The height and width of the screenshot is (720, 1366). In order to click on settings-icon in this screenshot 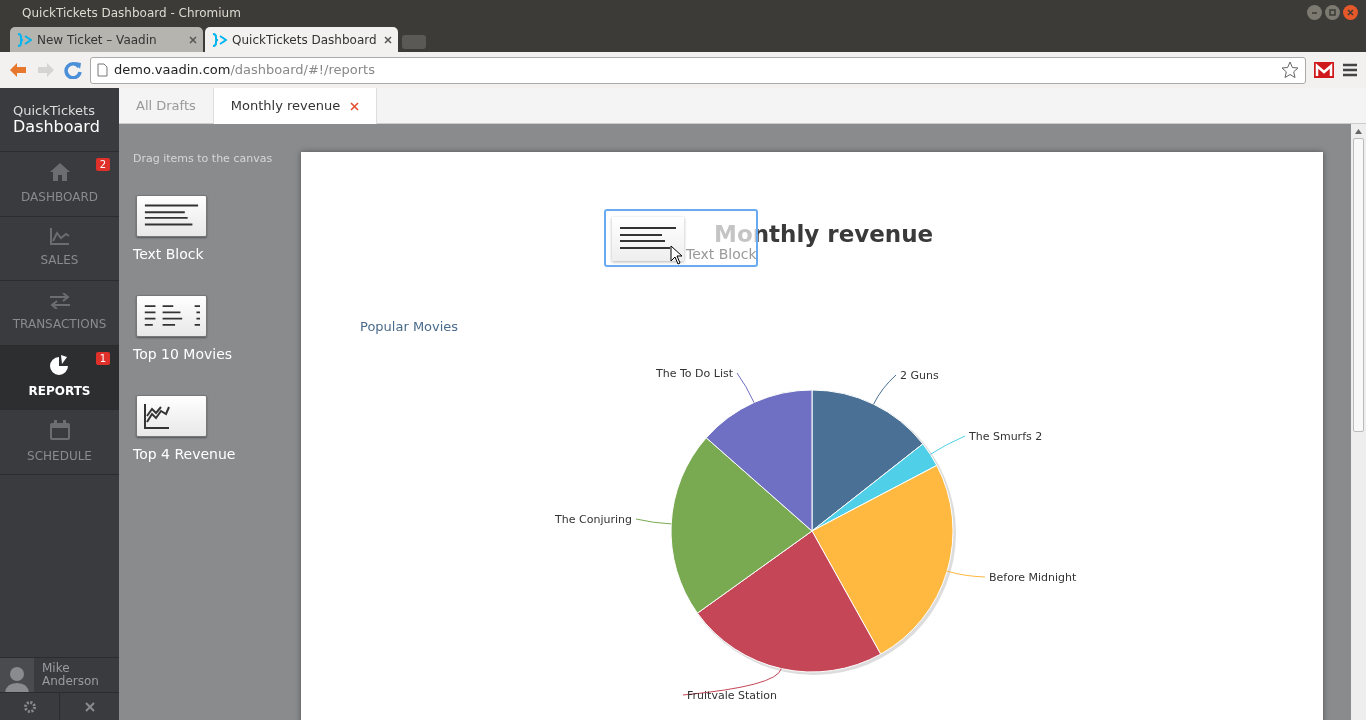, I will do `click(29, 706)`.